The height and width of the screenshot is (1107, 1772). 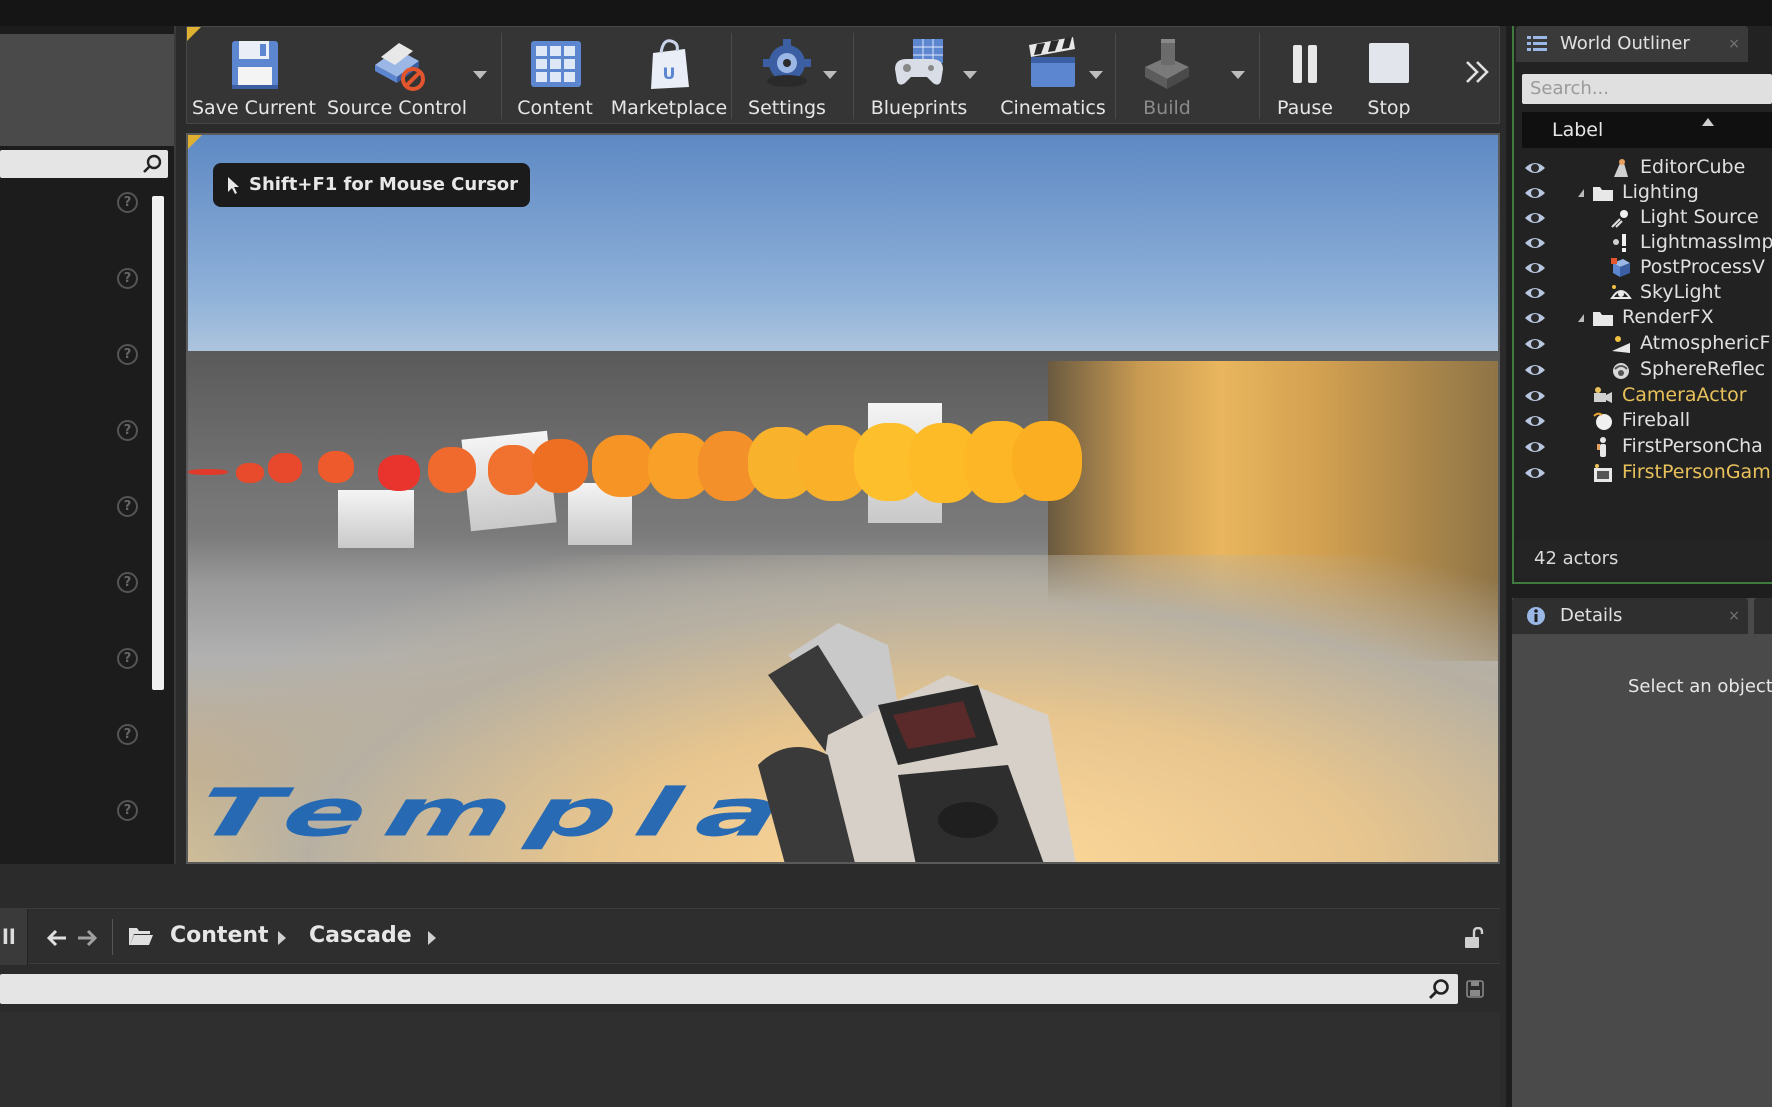 What do you see at coordinates (57, 938) in the screenshot?
I see `back-arrow-icon` at bounding box center [57, 938].